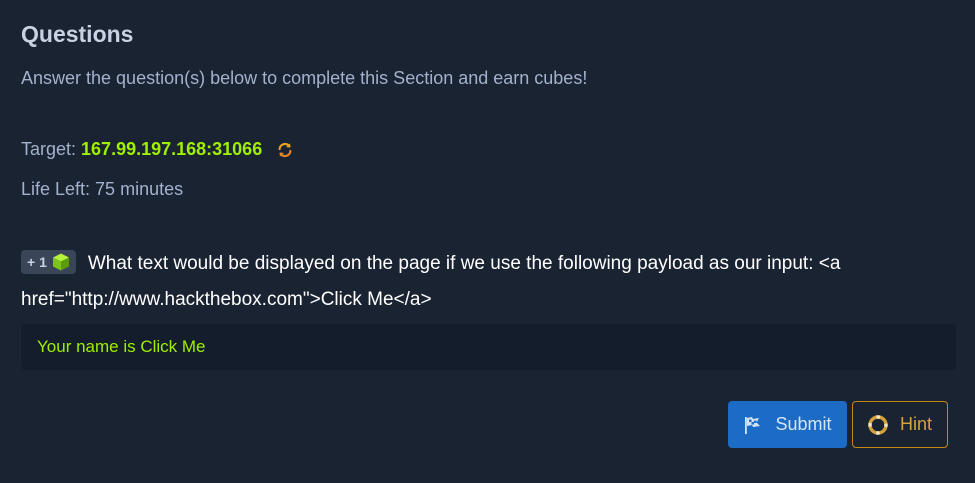 The width and height of the screenshot is (975, 483). I want to click on hint-button: Hint, so click(900, 424).